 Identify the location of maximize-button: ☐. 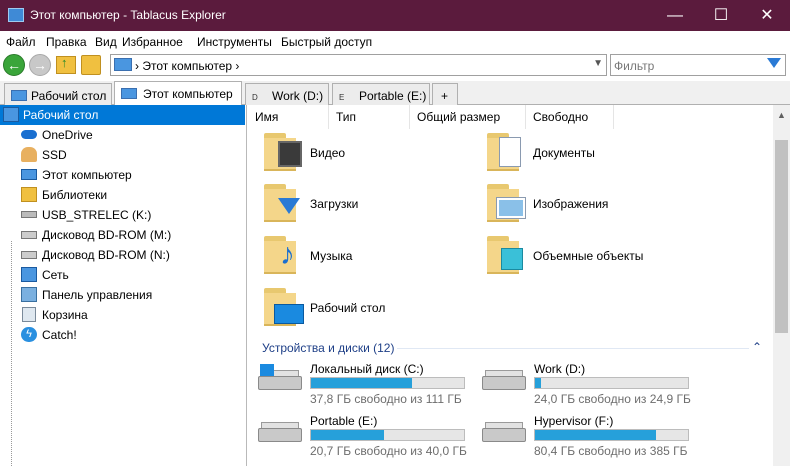
(721, 15).